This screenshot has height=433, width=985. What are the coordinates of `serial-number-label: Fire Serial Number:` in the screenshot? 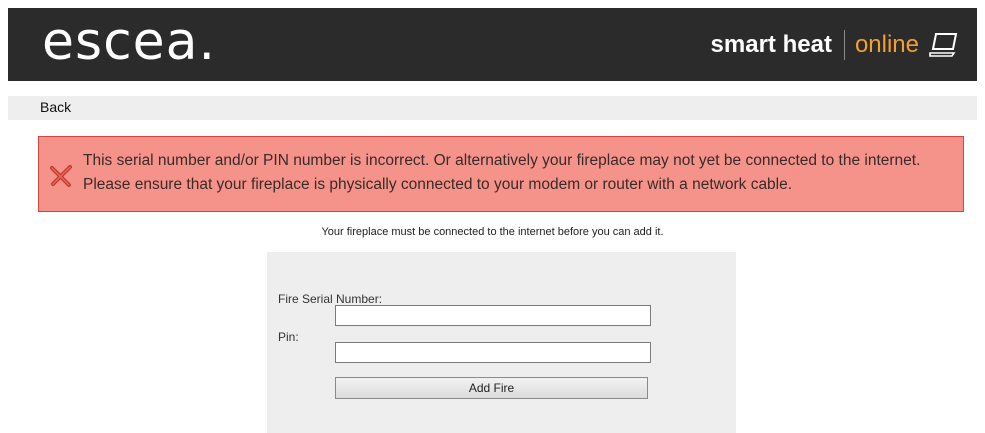 It's located at (330, 299).